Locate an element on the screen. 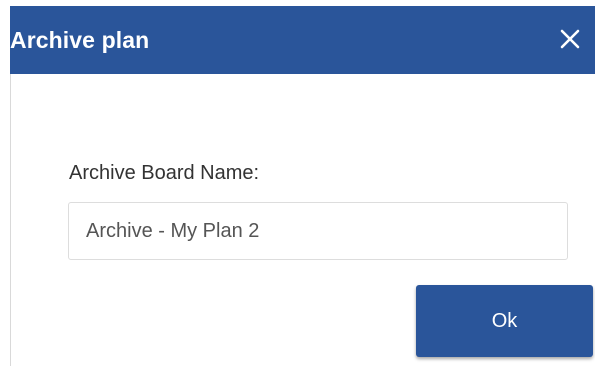  close-icon is located at coordinates (570, 39).